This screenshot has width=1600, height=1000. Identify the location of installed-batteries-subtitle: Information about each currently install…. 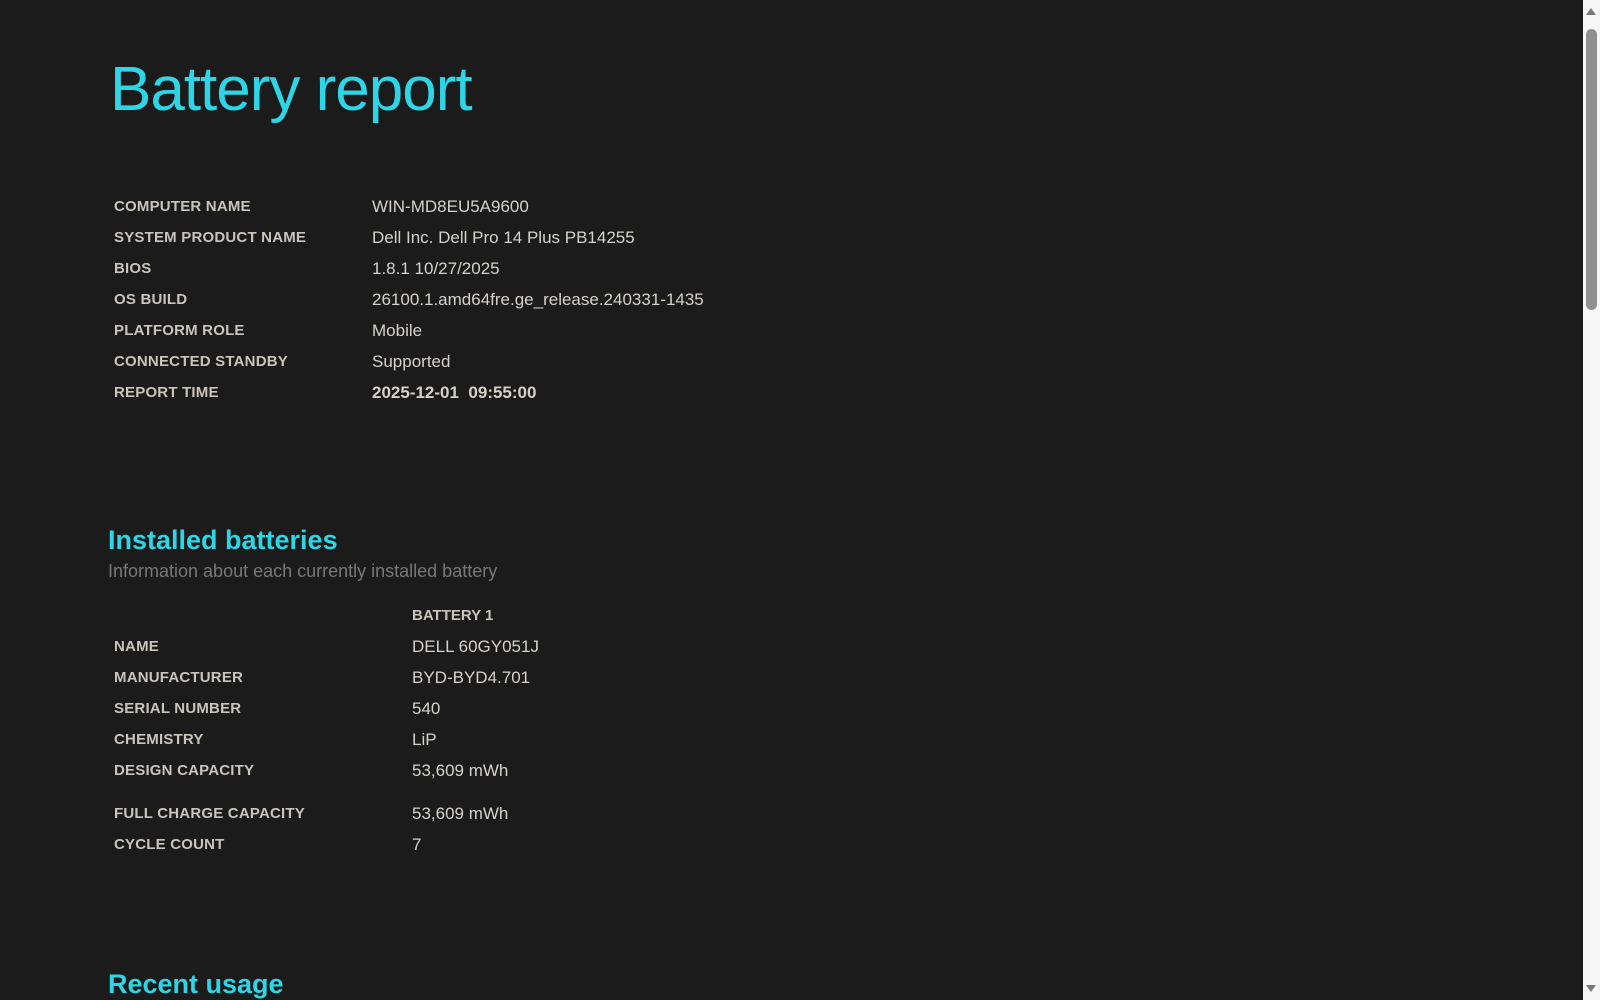
(303, 571).